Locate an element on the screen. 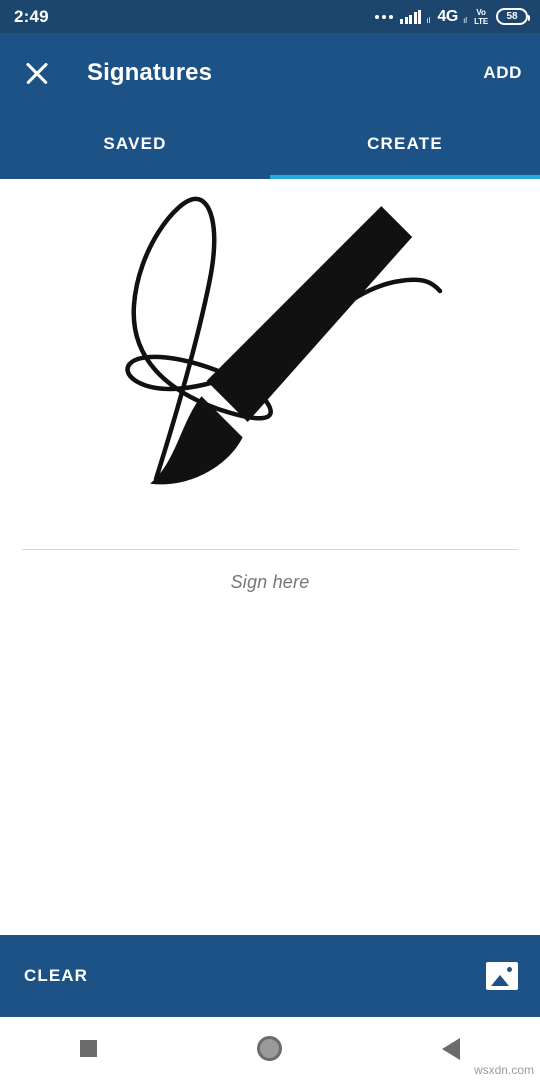 The height and width of the screenshot is (1080, 540). more-dots-icon is located at coordinates (384, 16).